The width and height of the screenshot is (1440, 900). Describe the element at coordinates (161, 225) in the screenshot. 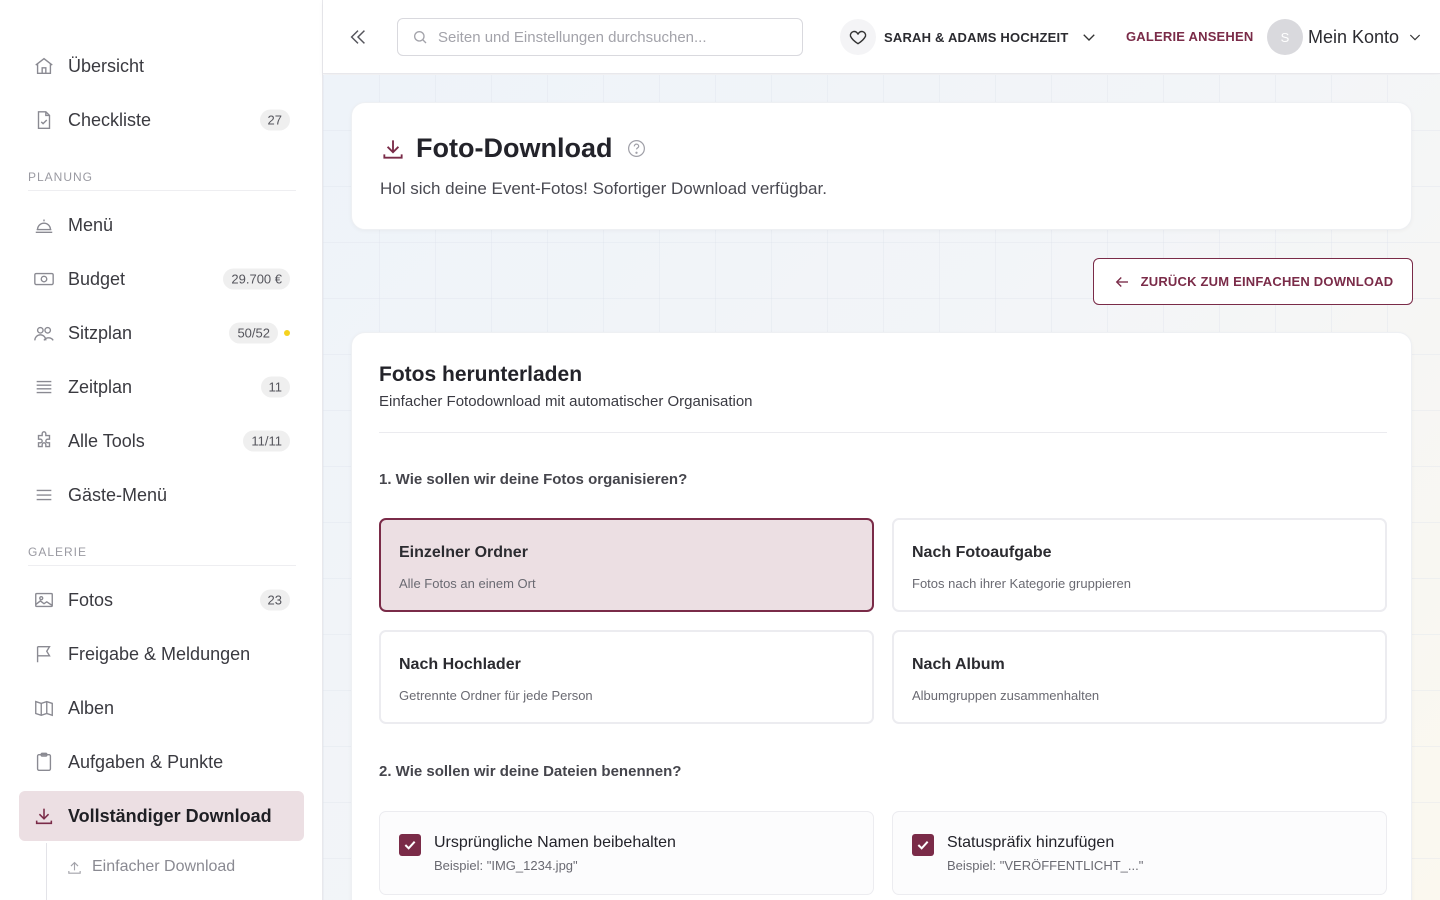

I see `sidebar-item-menu: Menü` at that location.